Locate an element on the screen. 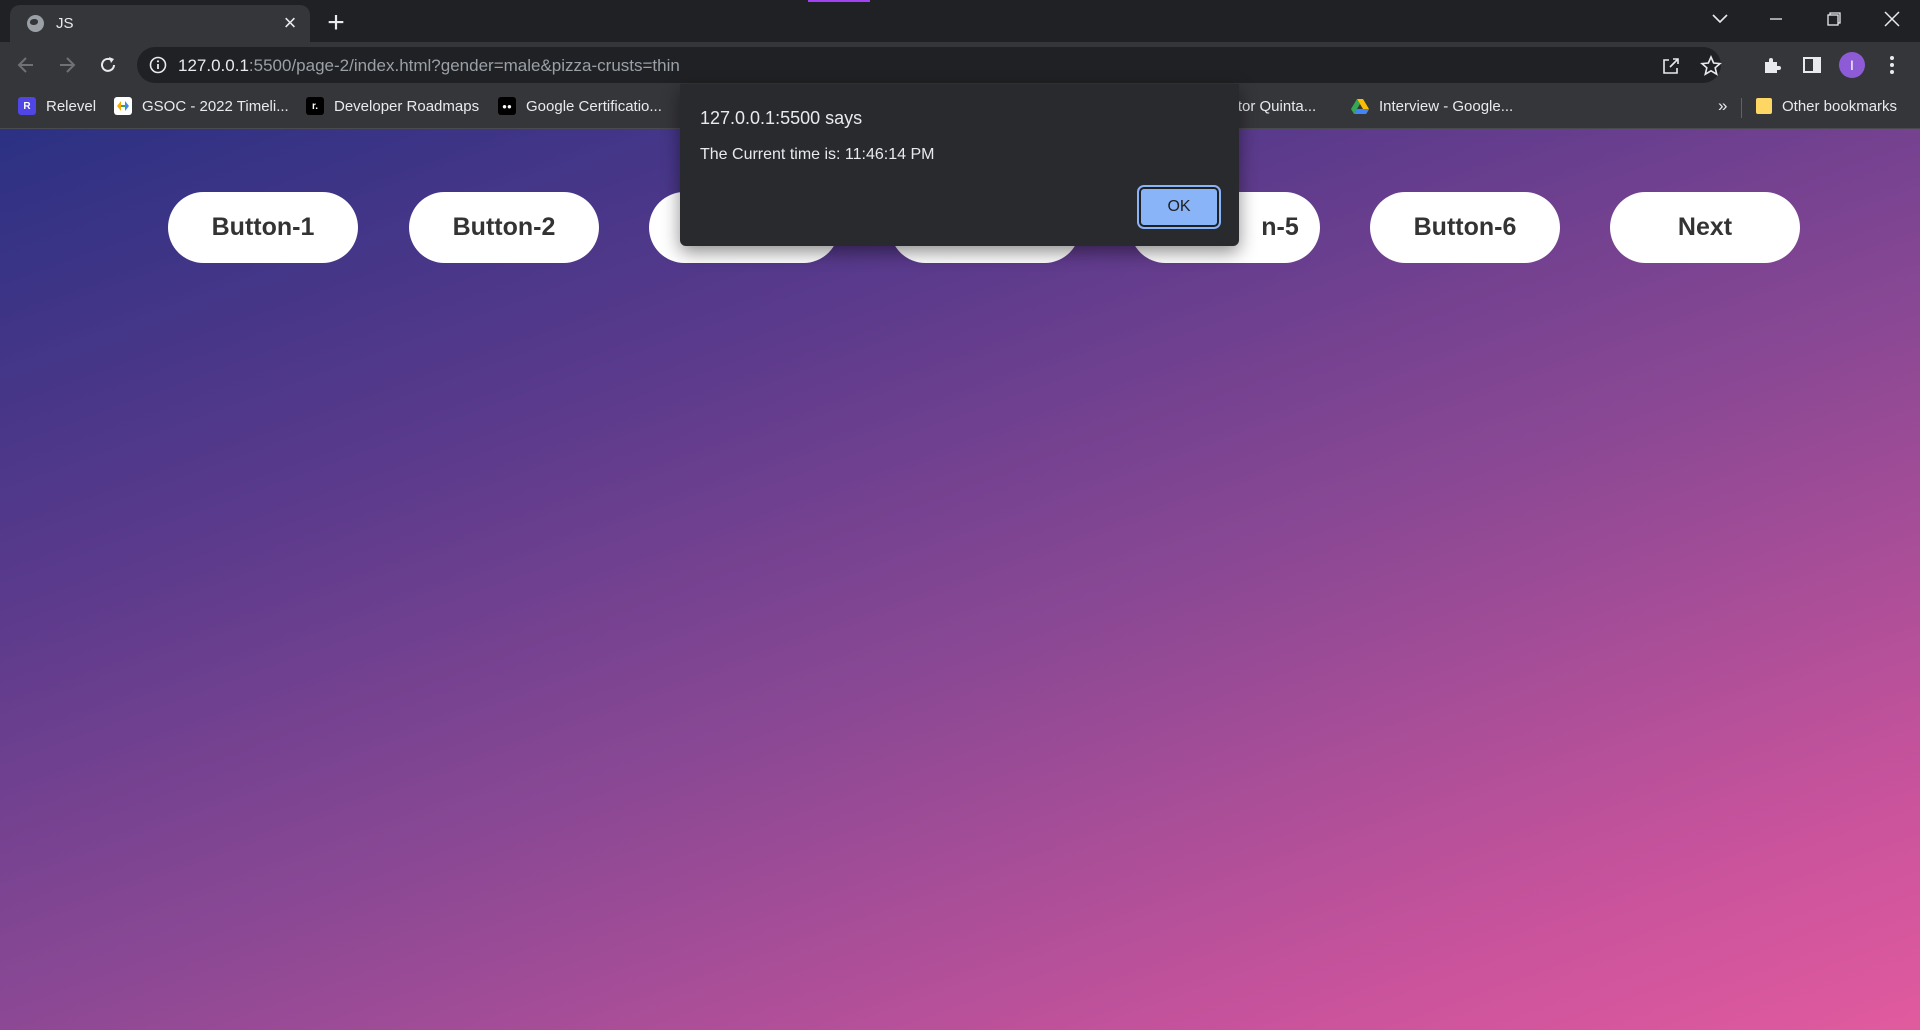  globe-icon is located at coordinates (35, 23).